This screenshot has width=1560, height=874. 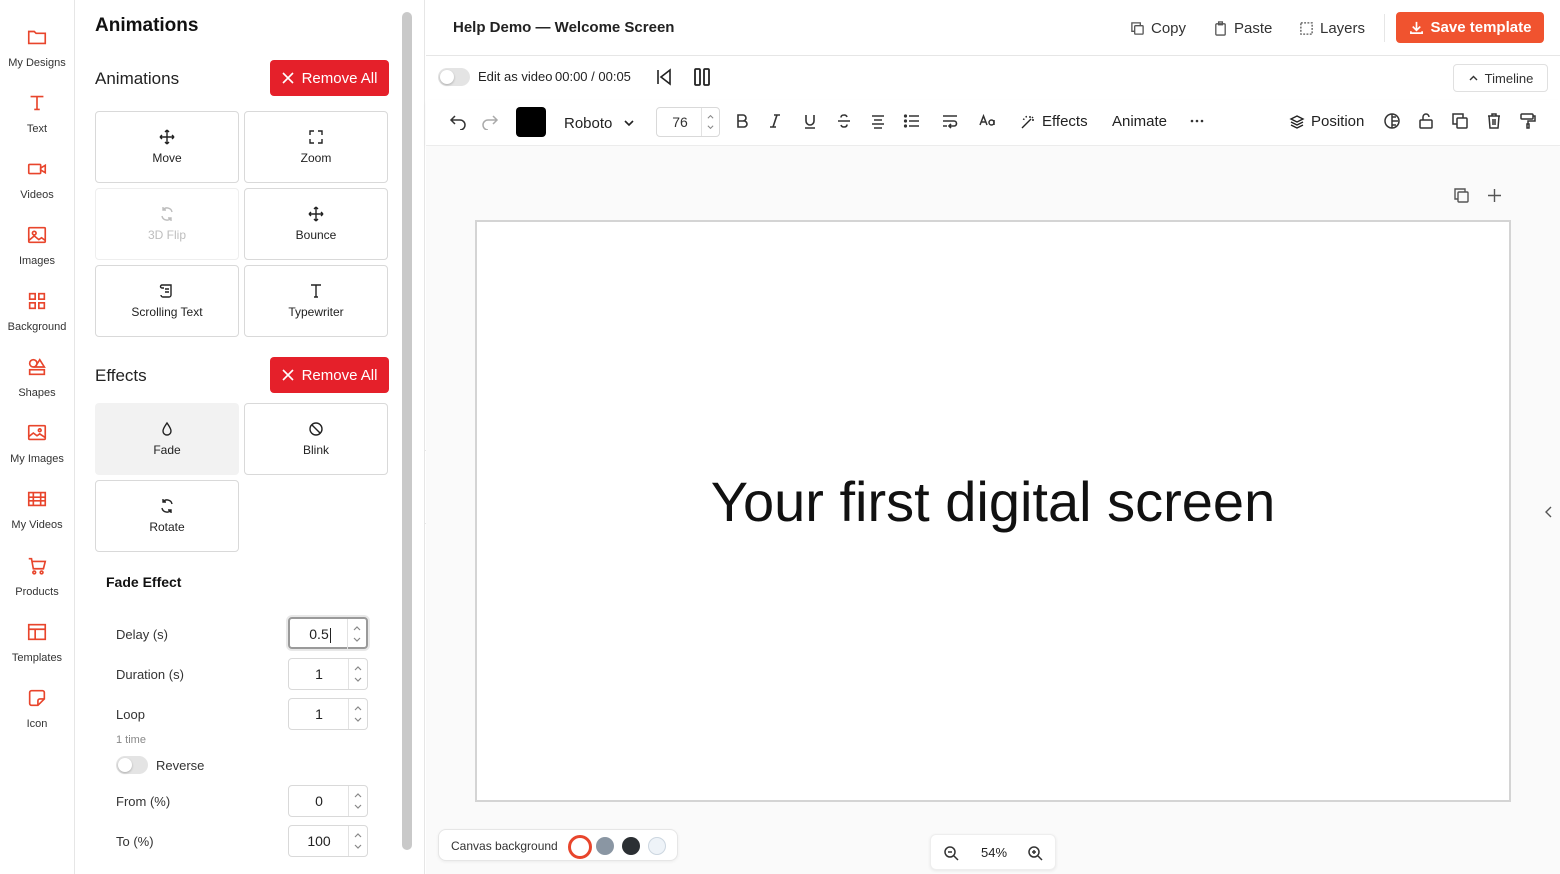 What do you see at coordinates (316, 301) in the screenshot?
I see `animation-typewriter-tile: Typewriter` at bounding box center [316, 301].